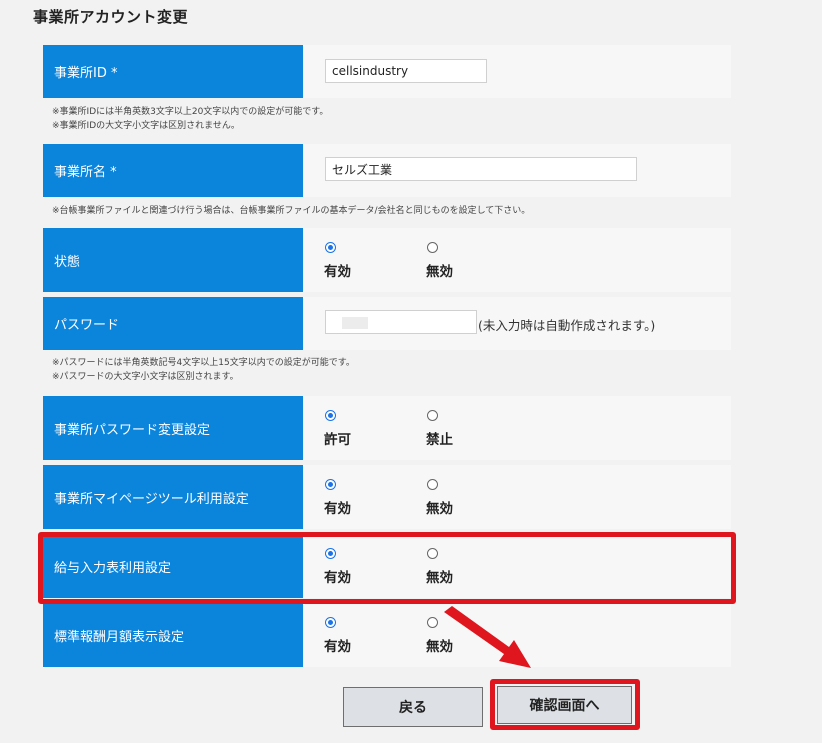 Image resolution: width=822 pixels, height=743 pixels. What do you see at coordinates (481, 169) in the screenshot?
I see `office-name-input` at bounding box center [481, 169].